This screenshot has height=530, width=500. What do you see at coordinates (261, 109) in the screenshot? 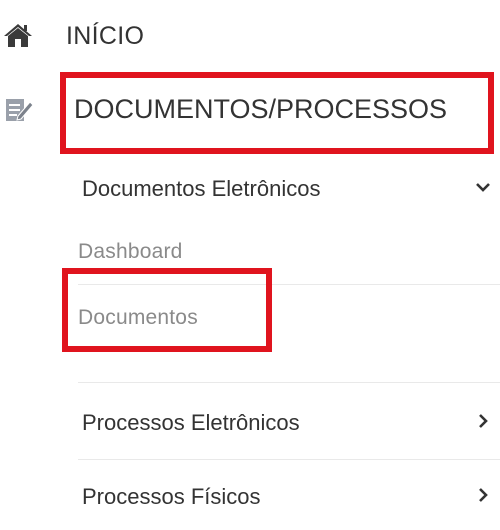
I see `nav-item-documentos-processos-label: DOCUMENTOS/PROCESSOS` at bounding box center [261, 109].